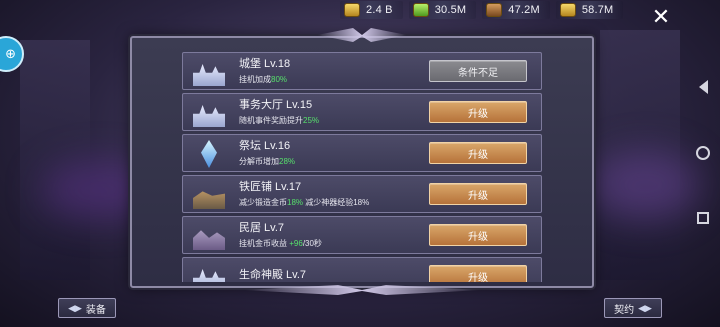 The height and width of the screenshot is (327, 720). Describe the element at coordinates (703, 218) in the screenshot. I see `recent-apps-icon` at that location.